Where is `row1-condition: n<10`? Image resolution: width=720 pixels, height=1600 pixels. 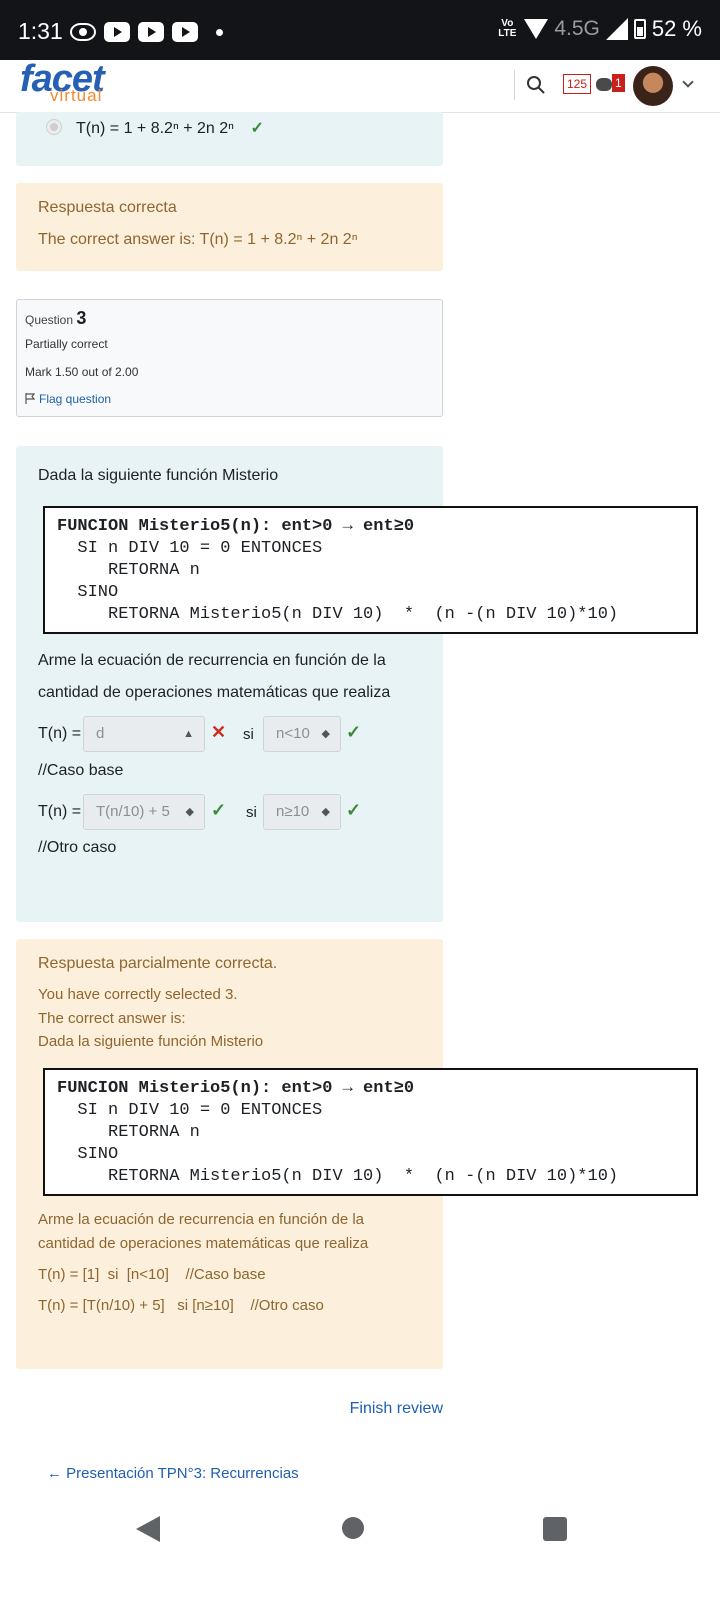 row1-condition: n<10 is located at coordinates (293, 733).